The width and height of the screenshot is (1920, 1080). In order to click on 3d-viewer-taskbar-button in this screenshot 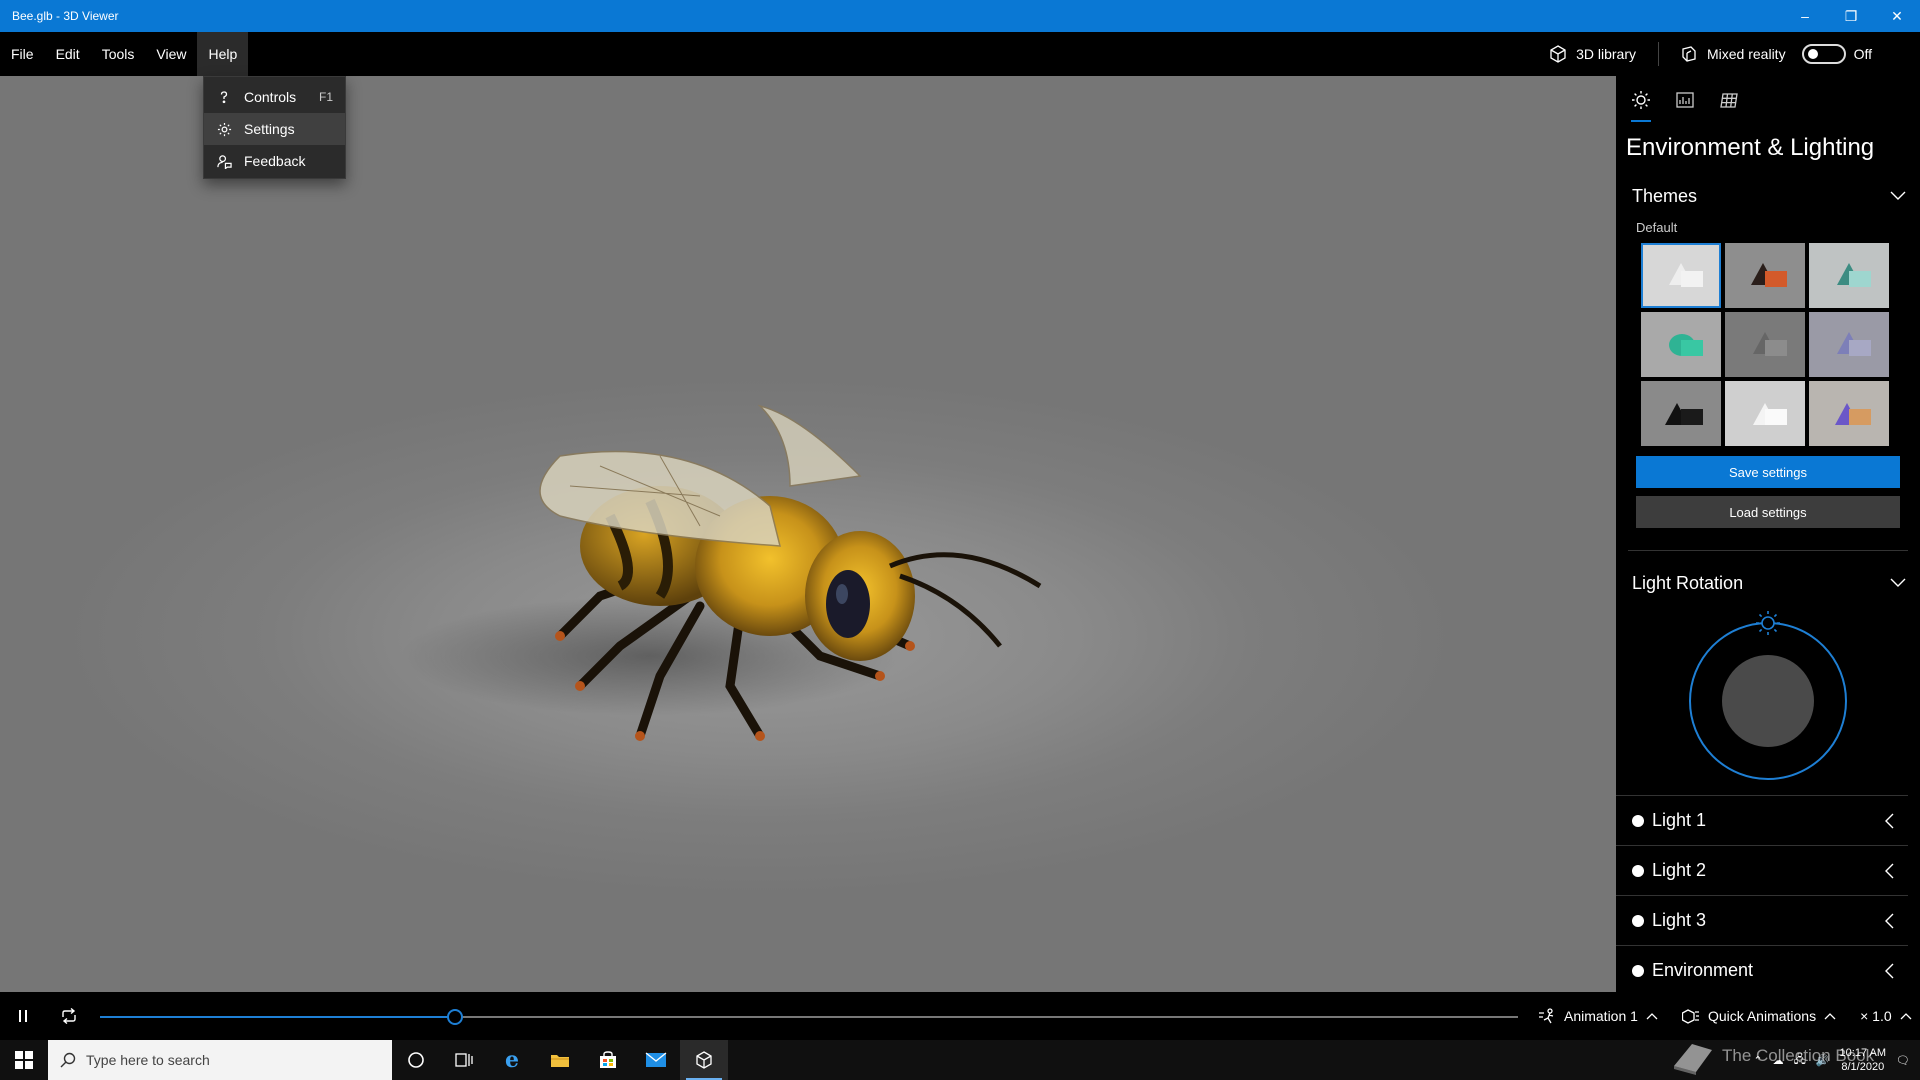, I will do `click(704, 1060)`.